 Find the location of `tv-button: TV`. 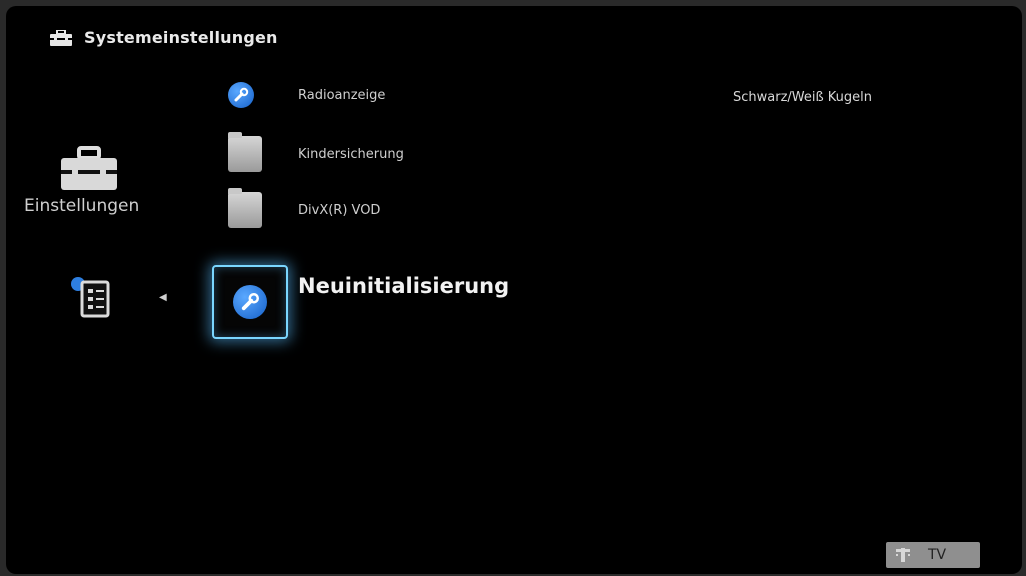

tv-button: TV is located at coordinates (933, 555).